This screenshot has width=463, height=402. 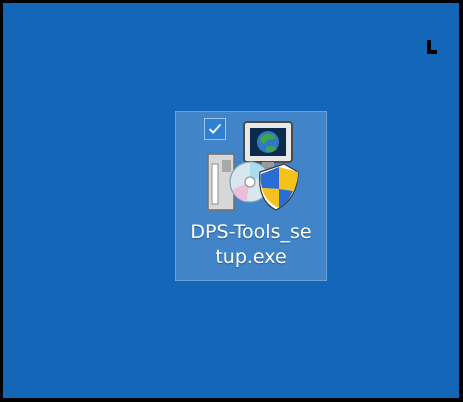 I want to click on select-checkbox, so click(x=215, y=129).